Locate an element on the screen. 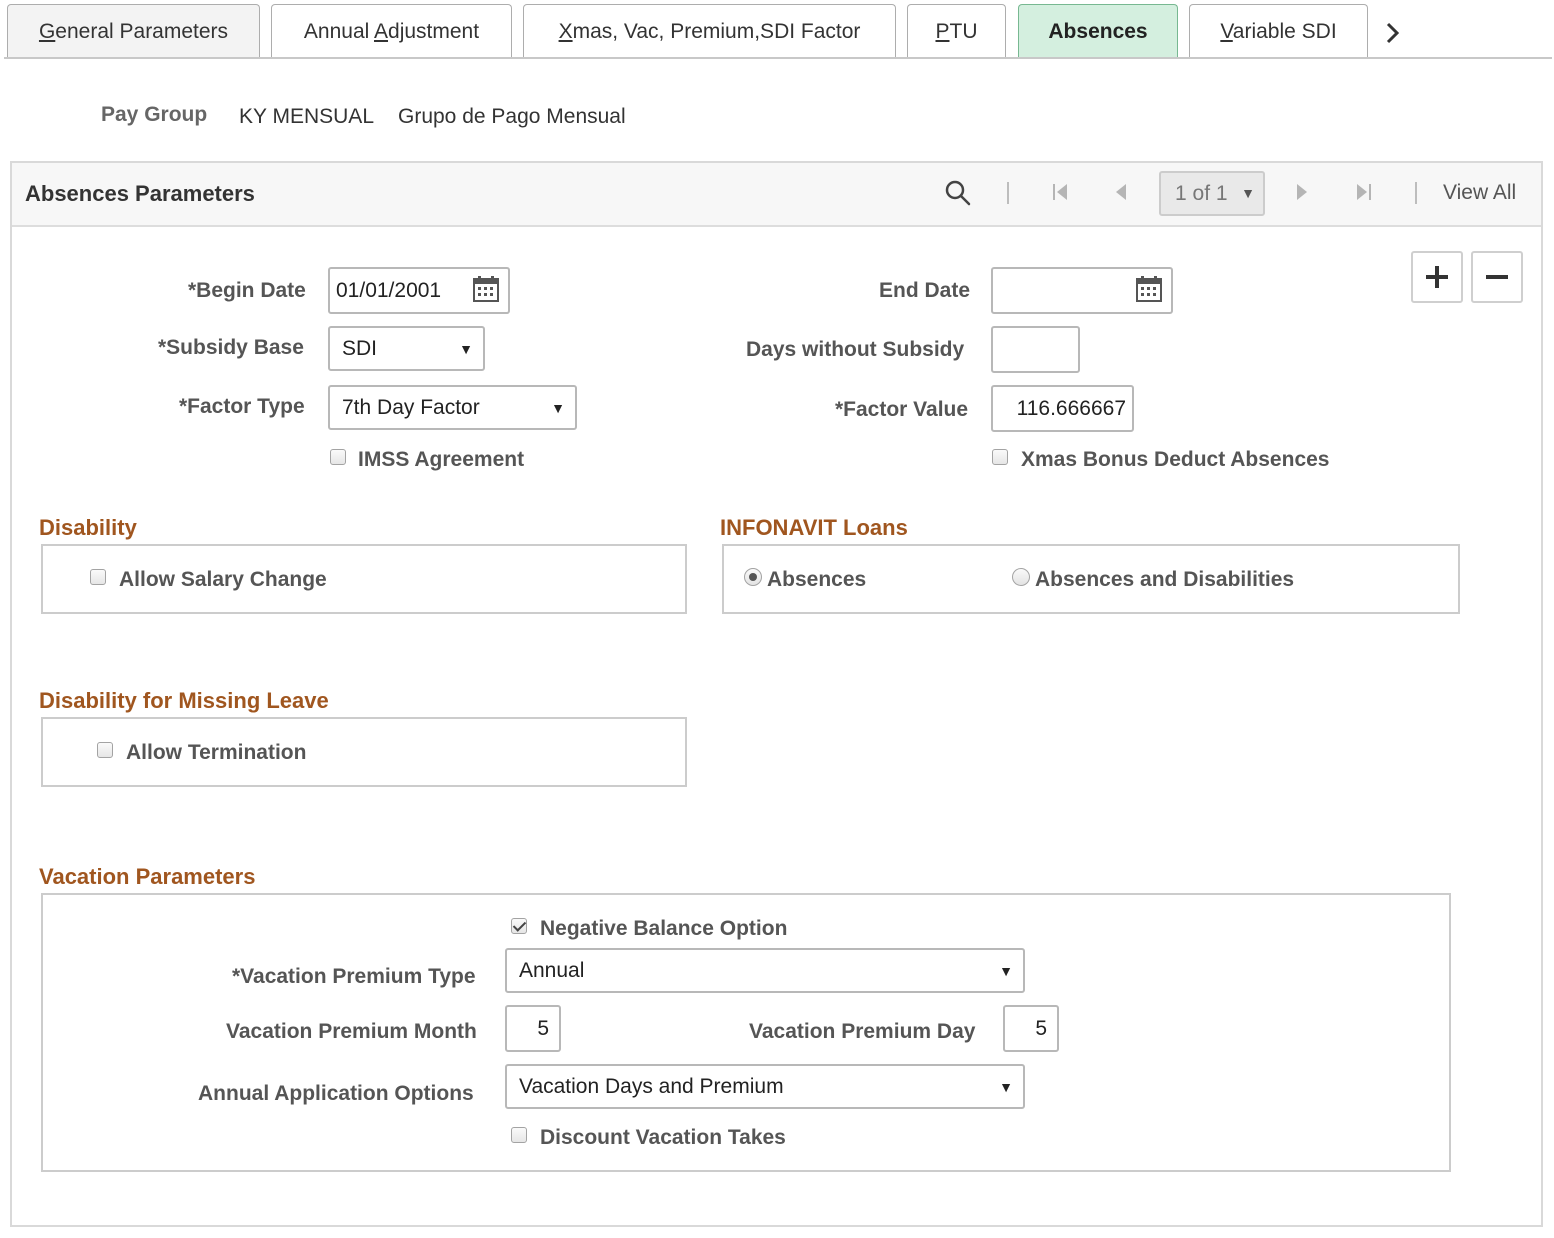 Image resolution: width=1554 pixels, height=1238 pixels. factor-value-field: 116.666667 is located at coordinates (1062, 408).